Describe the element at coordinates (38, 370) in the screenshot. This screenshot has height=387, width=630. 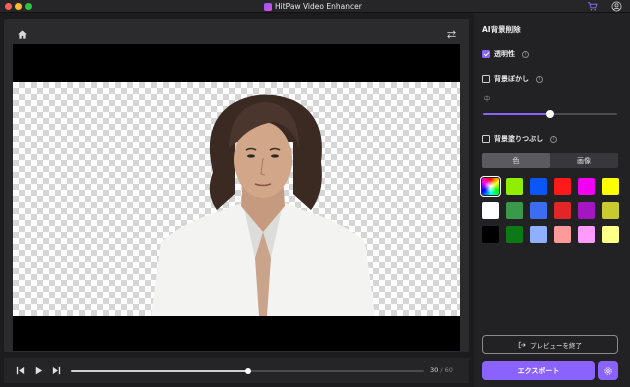
I see `play-icon` at that location.